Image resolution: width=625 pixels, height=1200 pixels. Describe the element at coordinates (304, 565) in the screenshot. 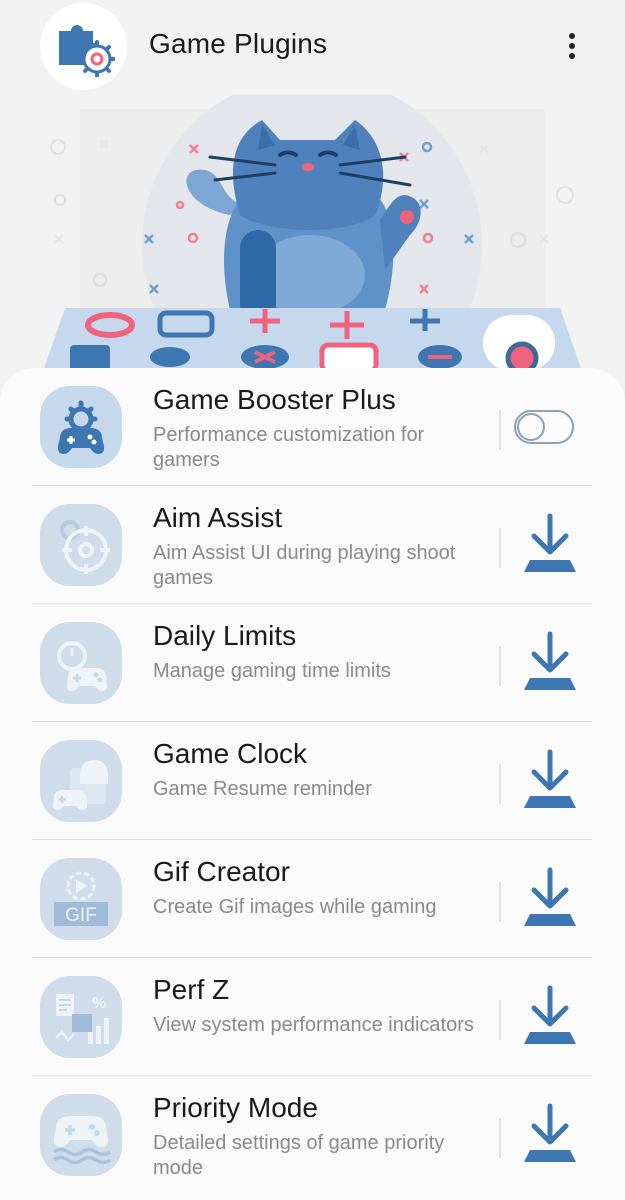

I see `plugin-description: Aim Assist UI during playing shoot games` at that location.